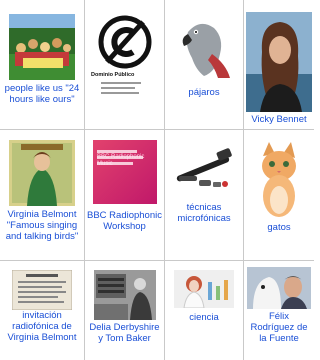 The image size is (320, 360). What do you see at coordinates (279, 227) in the screenshot?
I see `cell-label: gatos` at bounding box center [279, 227].